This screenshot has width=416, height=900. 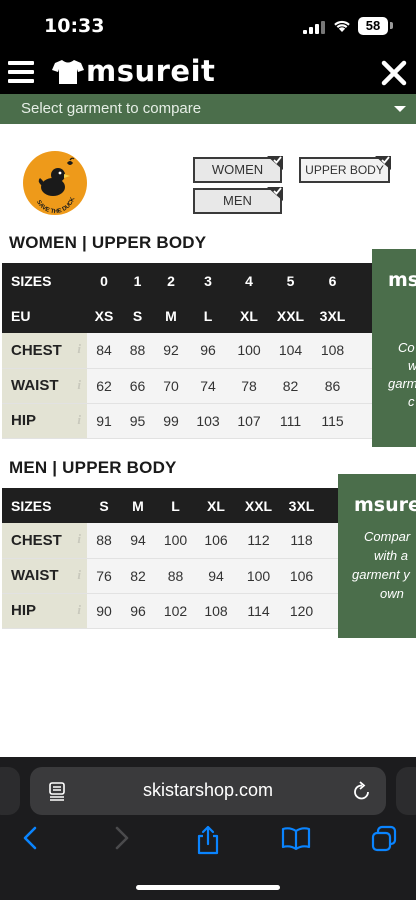 What do you see at coordinates (296, 838) in the screenshot?
I see `bookmarks-icon` at bounding box center [296, 838].